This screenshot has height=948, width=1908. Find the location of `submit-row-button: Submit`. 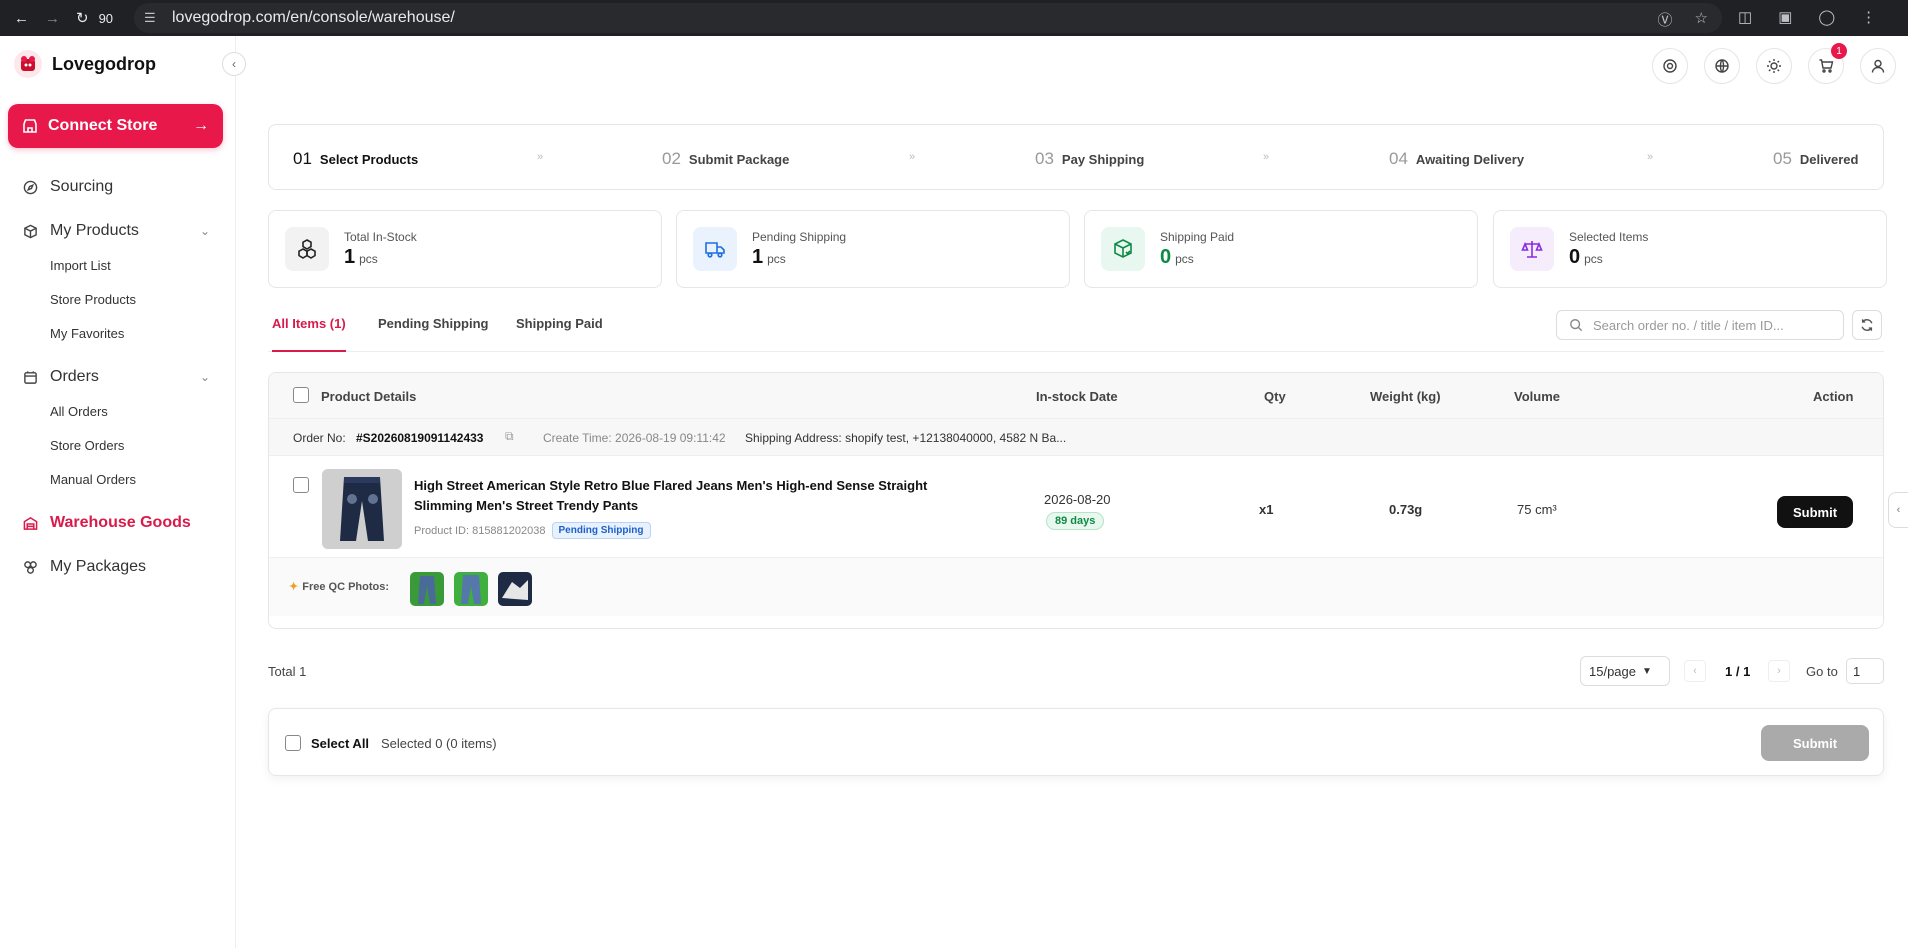

submit-row-button: Submit is located at coordinates (1815, 512).